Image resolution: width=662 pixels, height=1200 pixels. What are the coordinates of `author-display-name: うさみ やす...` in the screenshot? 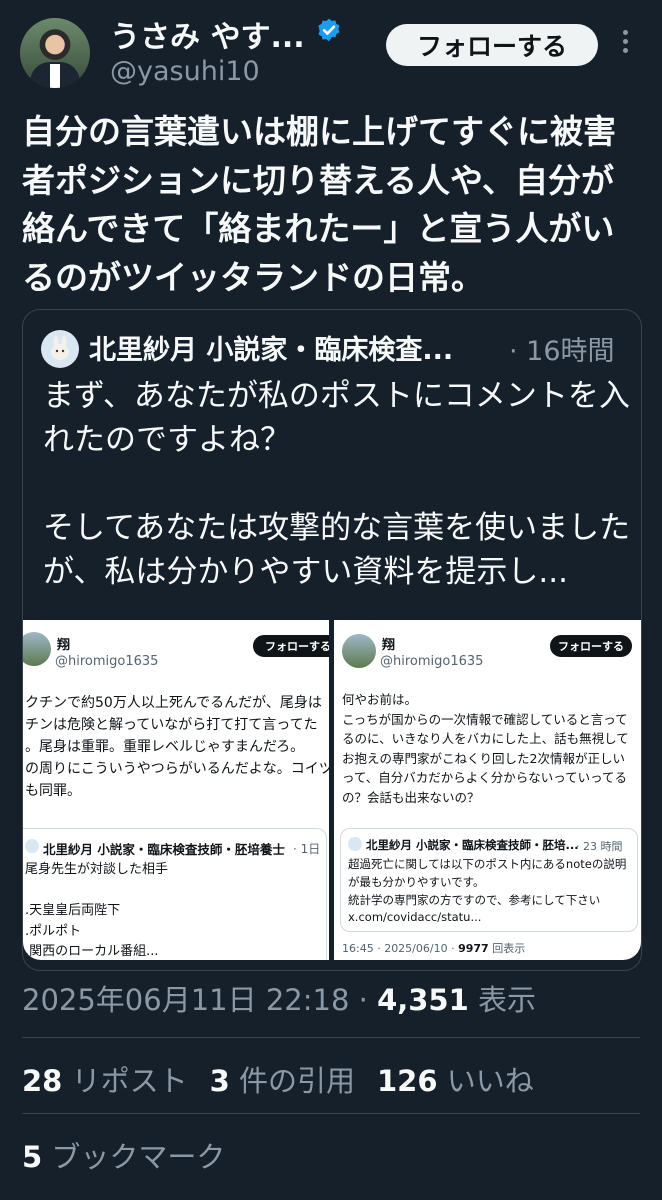 It's located at (207, 34).